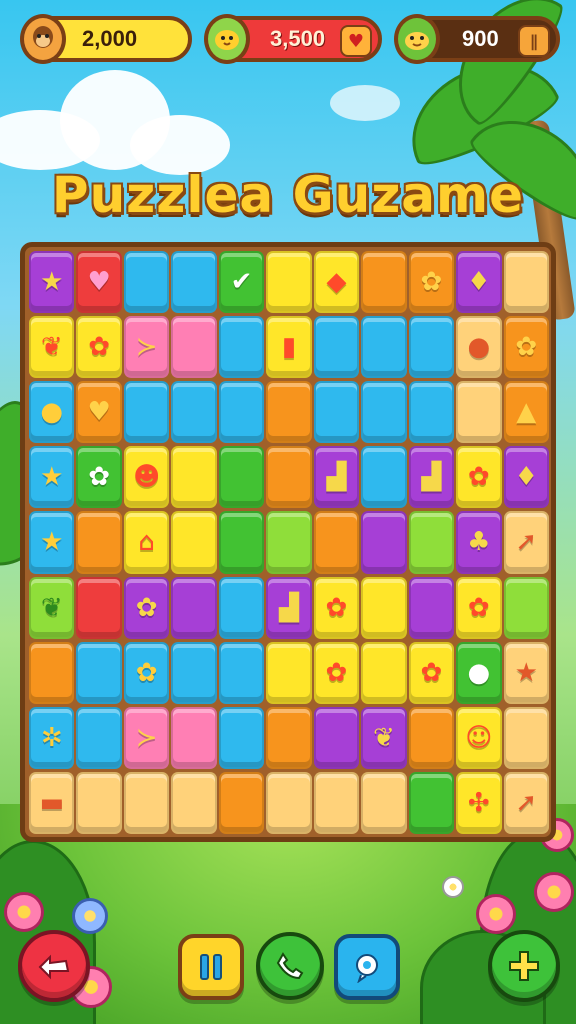 This screenshot has height=1024, width=576. What do you see at coordinates (211, 967) in the screenshot?
I see `pause-button` at bounding box center [211, 967].